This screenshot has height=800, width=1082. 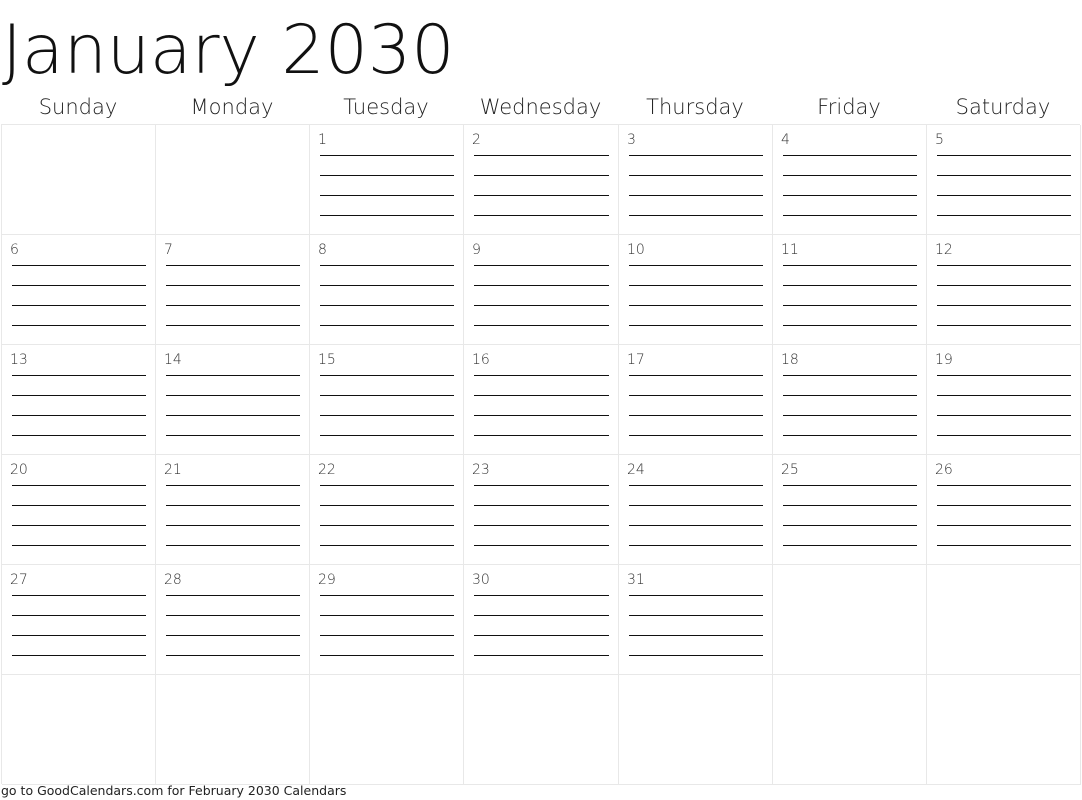 I want to click on day-number: 22, so click(x=327, y=470).